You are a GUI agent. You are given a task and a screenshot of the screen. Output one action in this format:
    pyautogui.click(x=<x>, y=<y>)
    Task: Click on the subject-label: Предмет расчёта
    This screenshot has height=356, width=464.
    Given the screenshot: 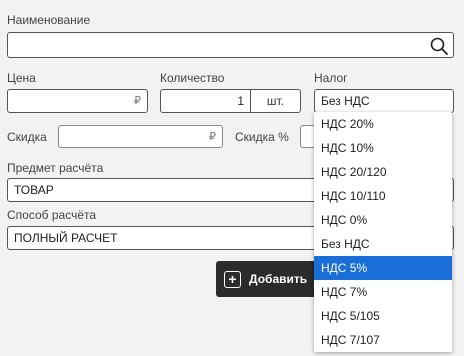 What is the action you would take?
    pyautogui.click(x=55, y=168)
    